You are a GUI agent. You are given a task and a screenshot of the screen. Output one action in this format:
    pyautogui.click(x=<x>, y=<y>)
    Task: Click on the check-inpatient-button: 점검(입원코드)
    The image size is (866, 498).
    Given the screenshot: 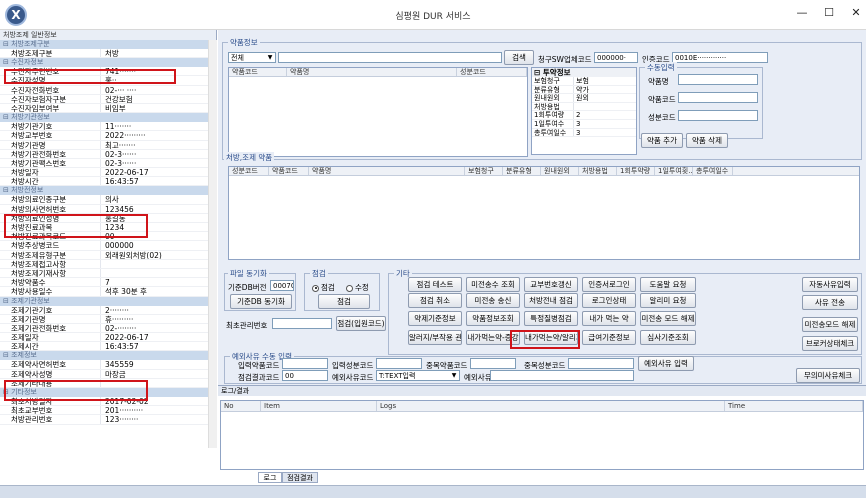 What is the action you would take?
    pyautogui.click(x=361, y=323)
    